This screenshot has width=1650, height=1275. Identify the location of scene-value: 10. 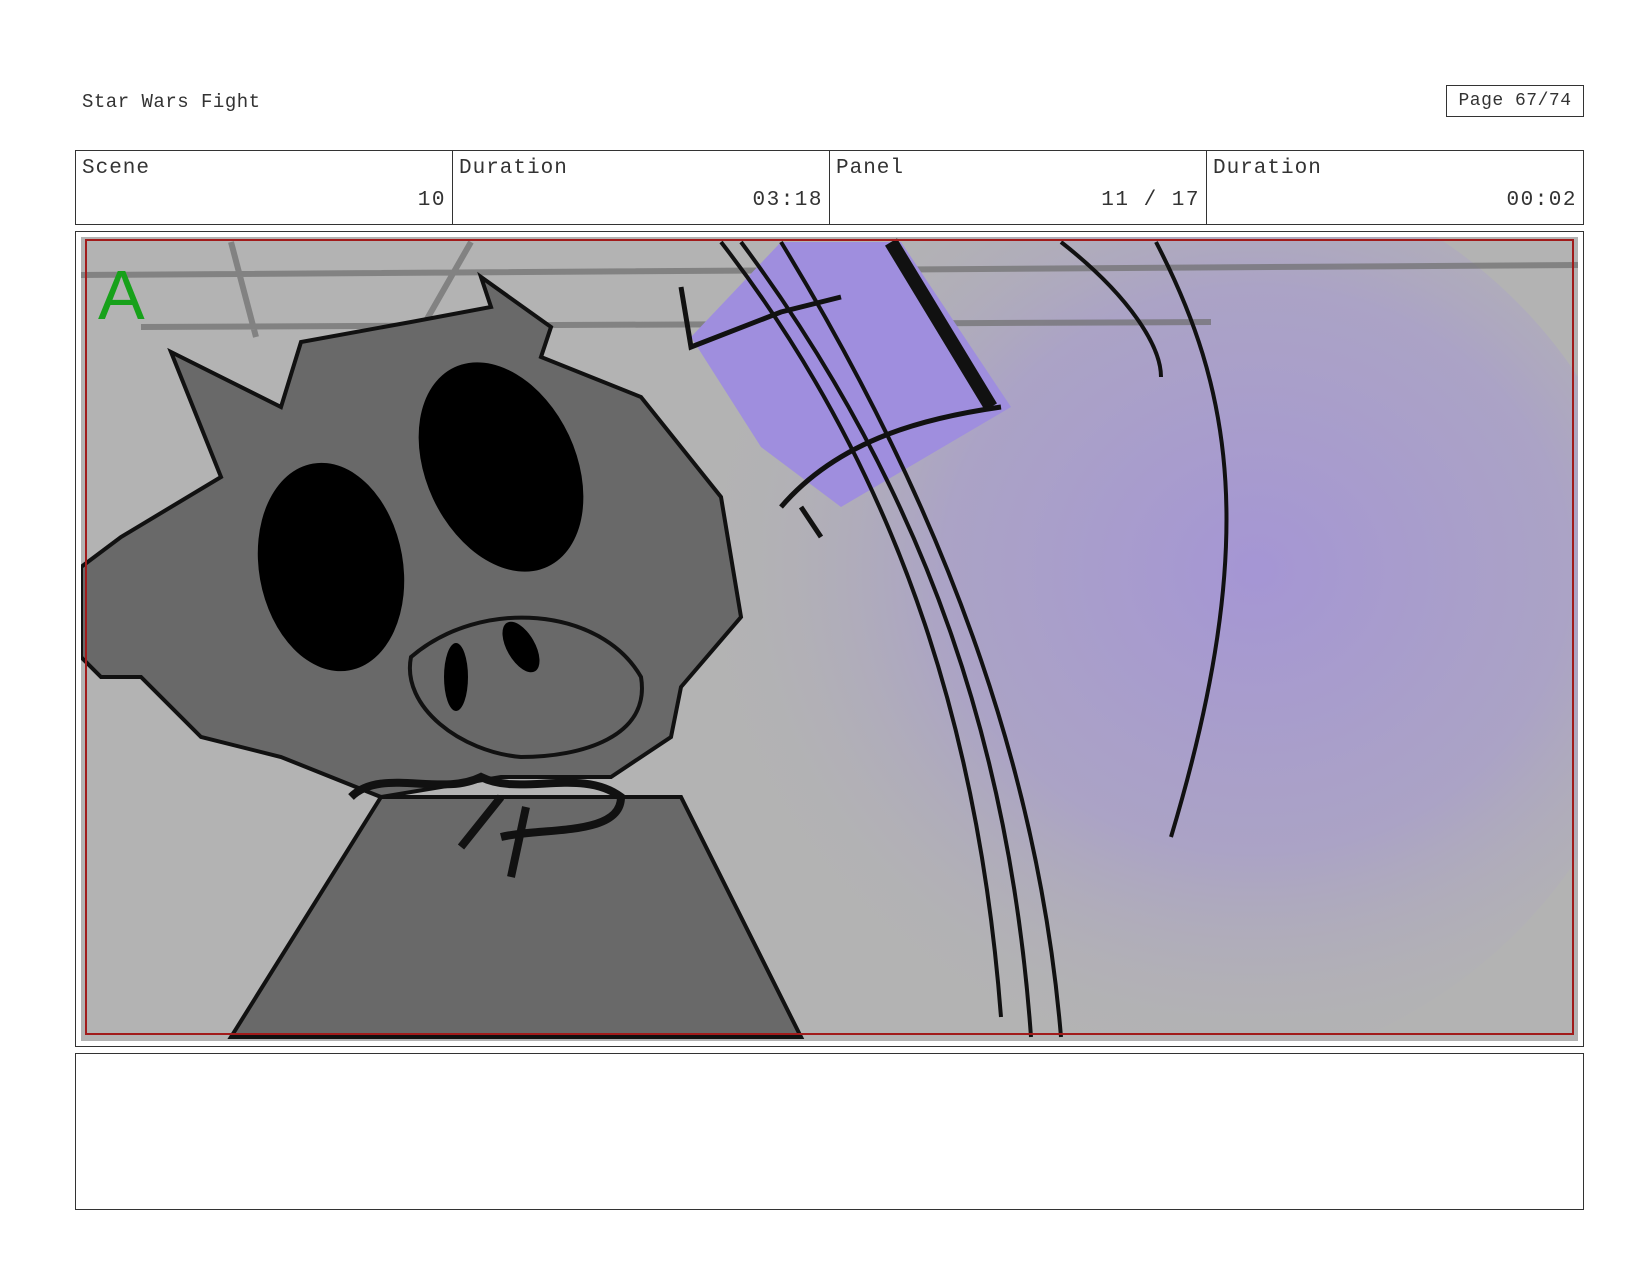
(431, 200).